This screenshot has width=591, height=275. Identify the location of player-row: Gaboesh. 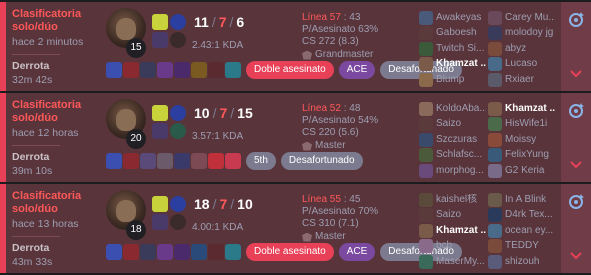
(452, 34).